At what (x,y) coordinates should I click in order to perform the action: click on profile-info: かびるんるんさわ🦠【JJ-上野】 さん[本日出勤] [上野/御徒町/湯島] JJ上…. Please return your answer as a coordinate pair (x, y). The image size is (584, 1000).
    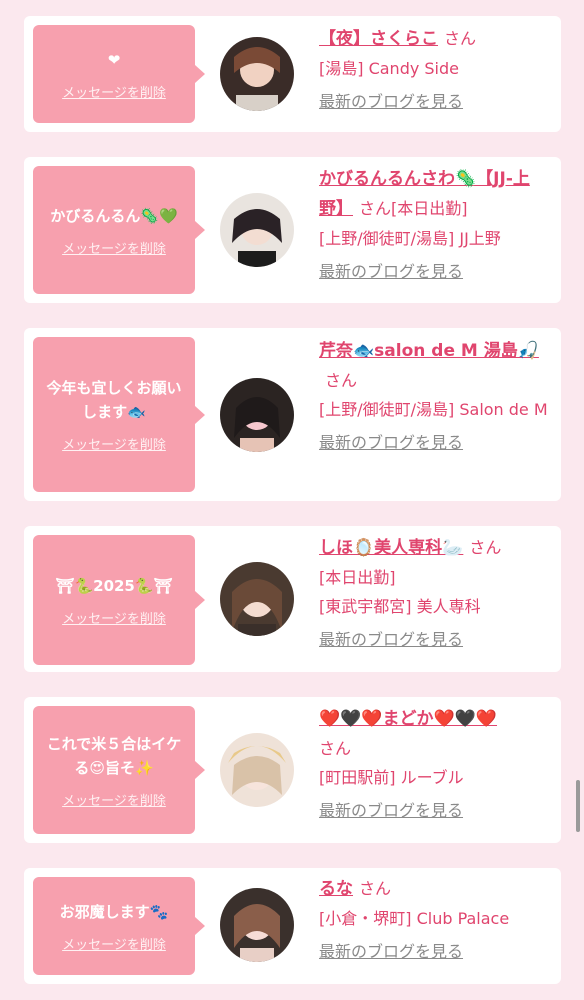
    Looking at the image, I should click on (434, 225).